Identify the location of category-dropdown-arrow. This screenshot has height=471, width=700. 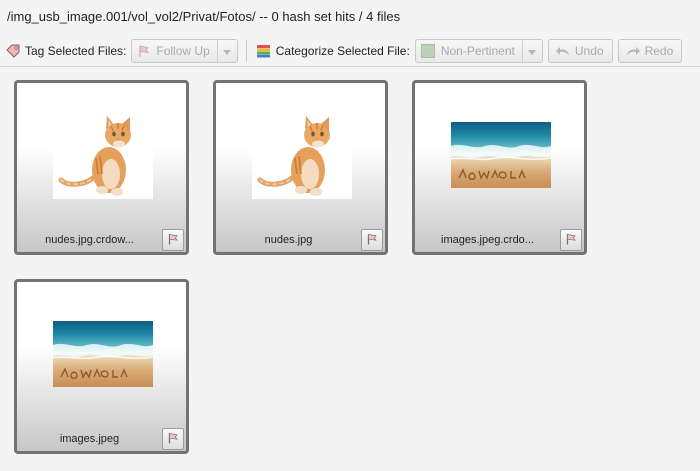
(531, 50).